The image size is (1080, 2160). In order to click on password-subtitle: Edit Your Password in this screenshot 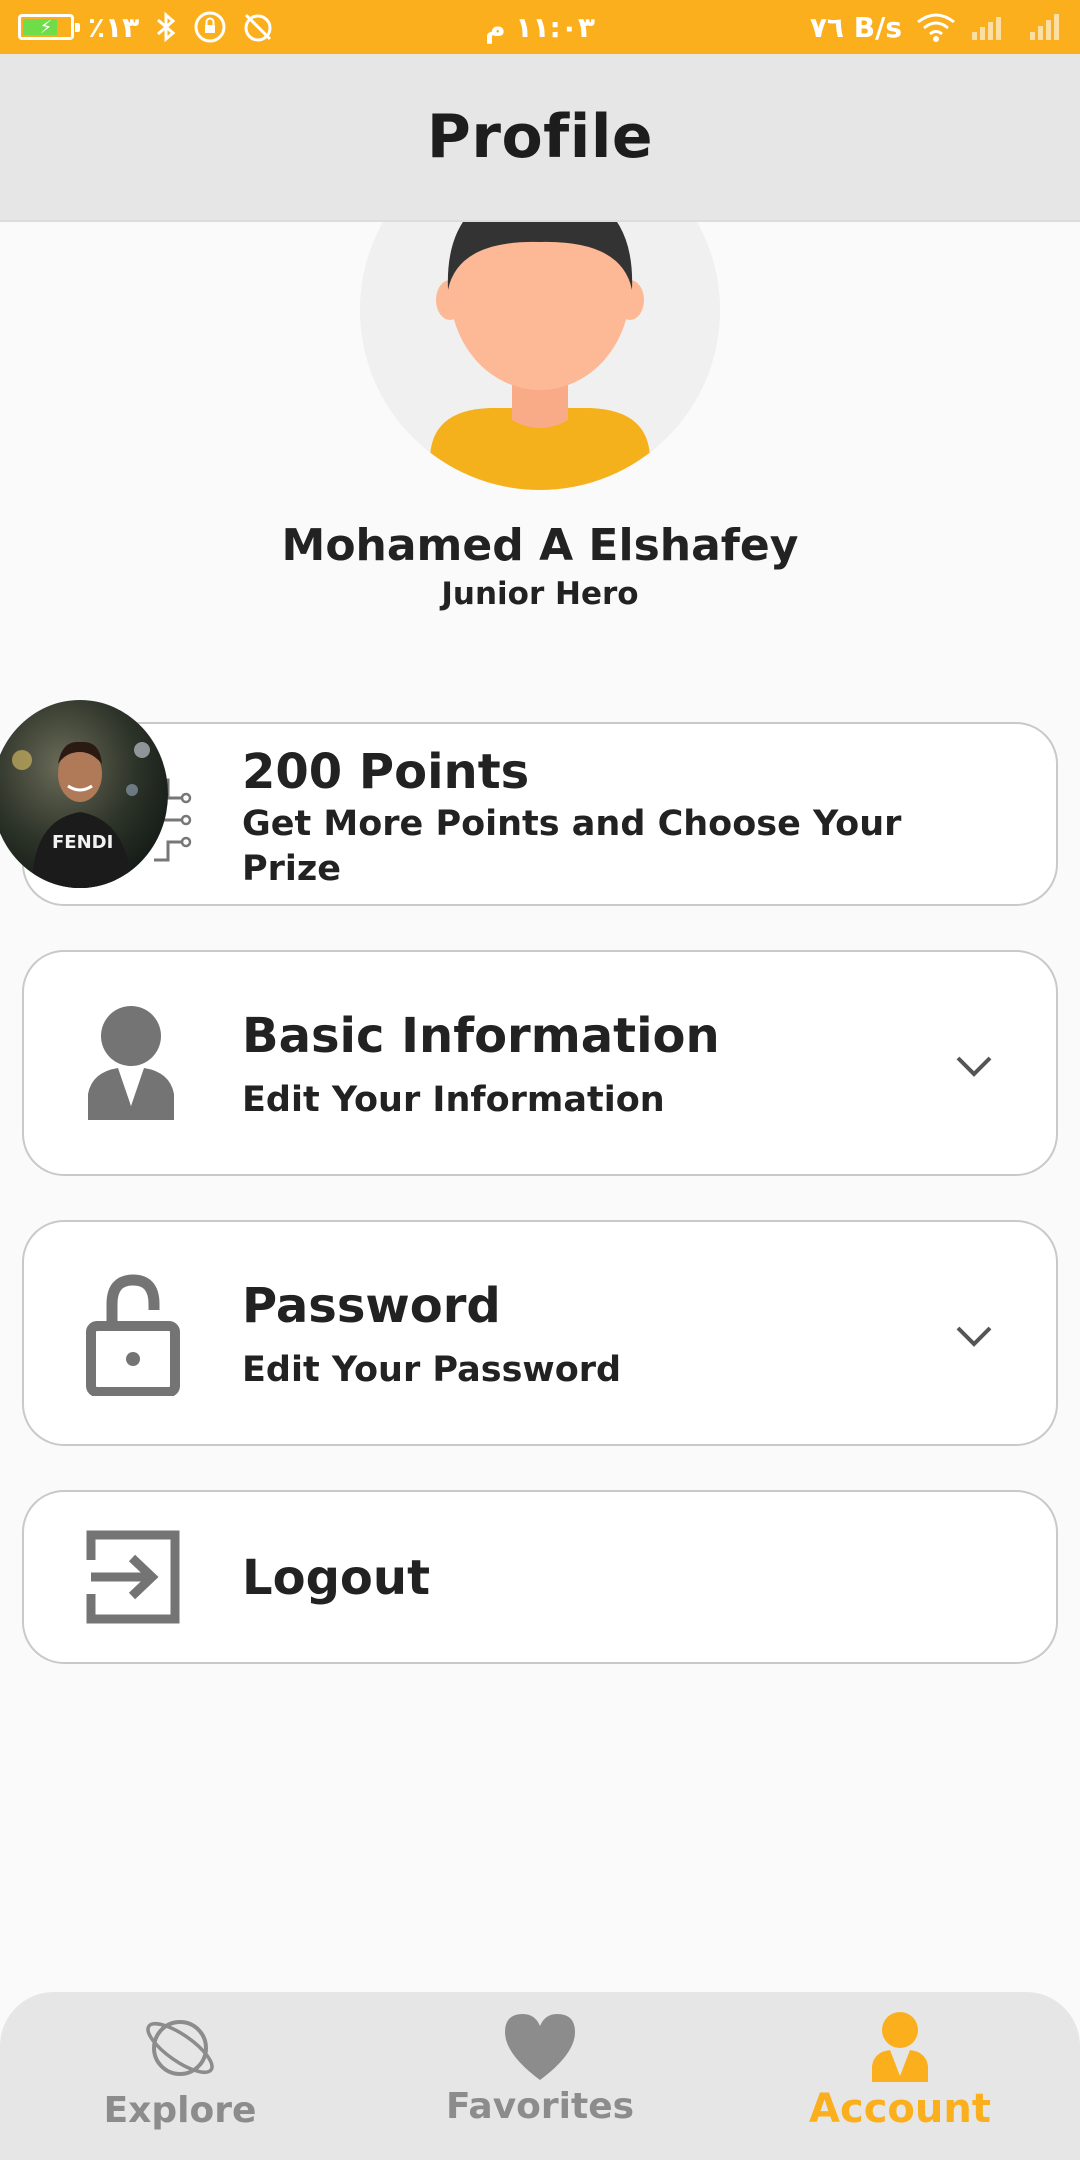, I will do `click(432, 1370)`.